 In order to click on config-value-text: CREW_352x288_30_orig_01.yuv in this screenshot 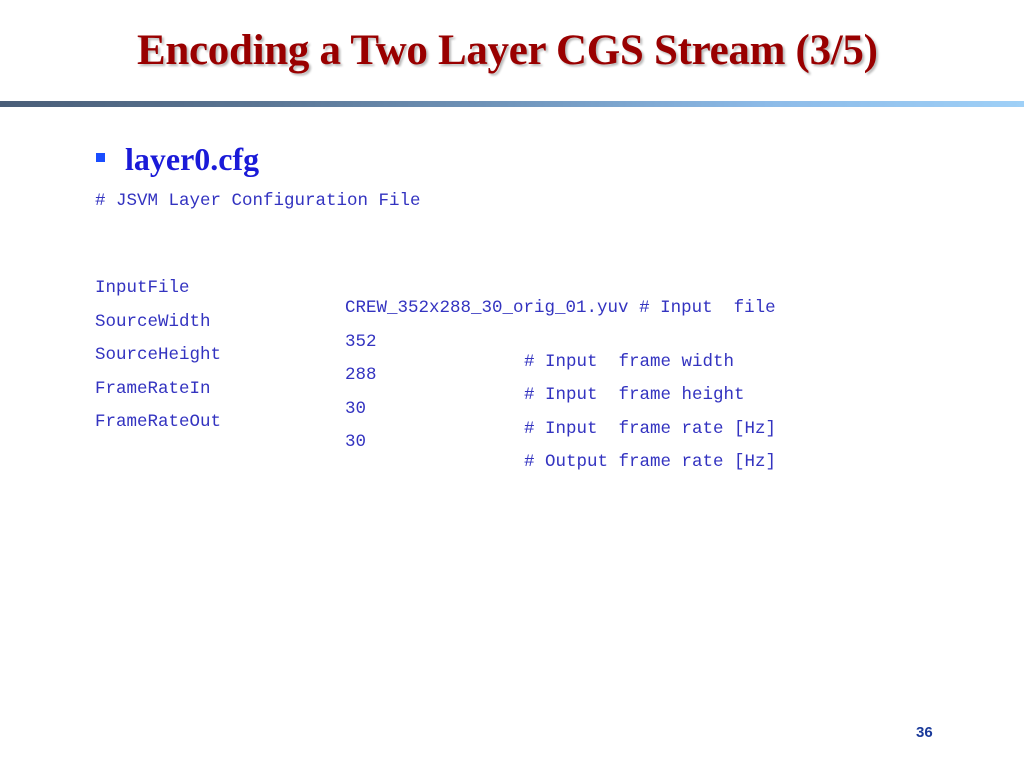, I will do `click(487, 308)`.